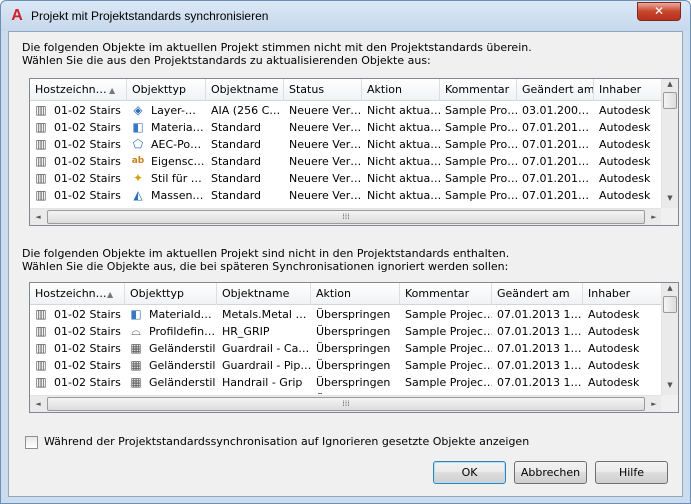 The image size is (691, 504). I want to click on column-header-label: Aktion, so click(384, 89).